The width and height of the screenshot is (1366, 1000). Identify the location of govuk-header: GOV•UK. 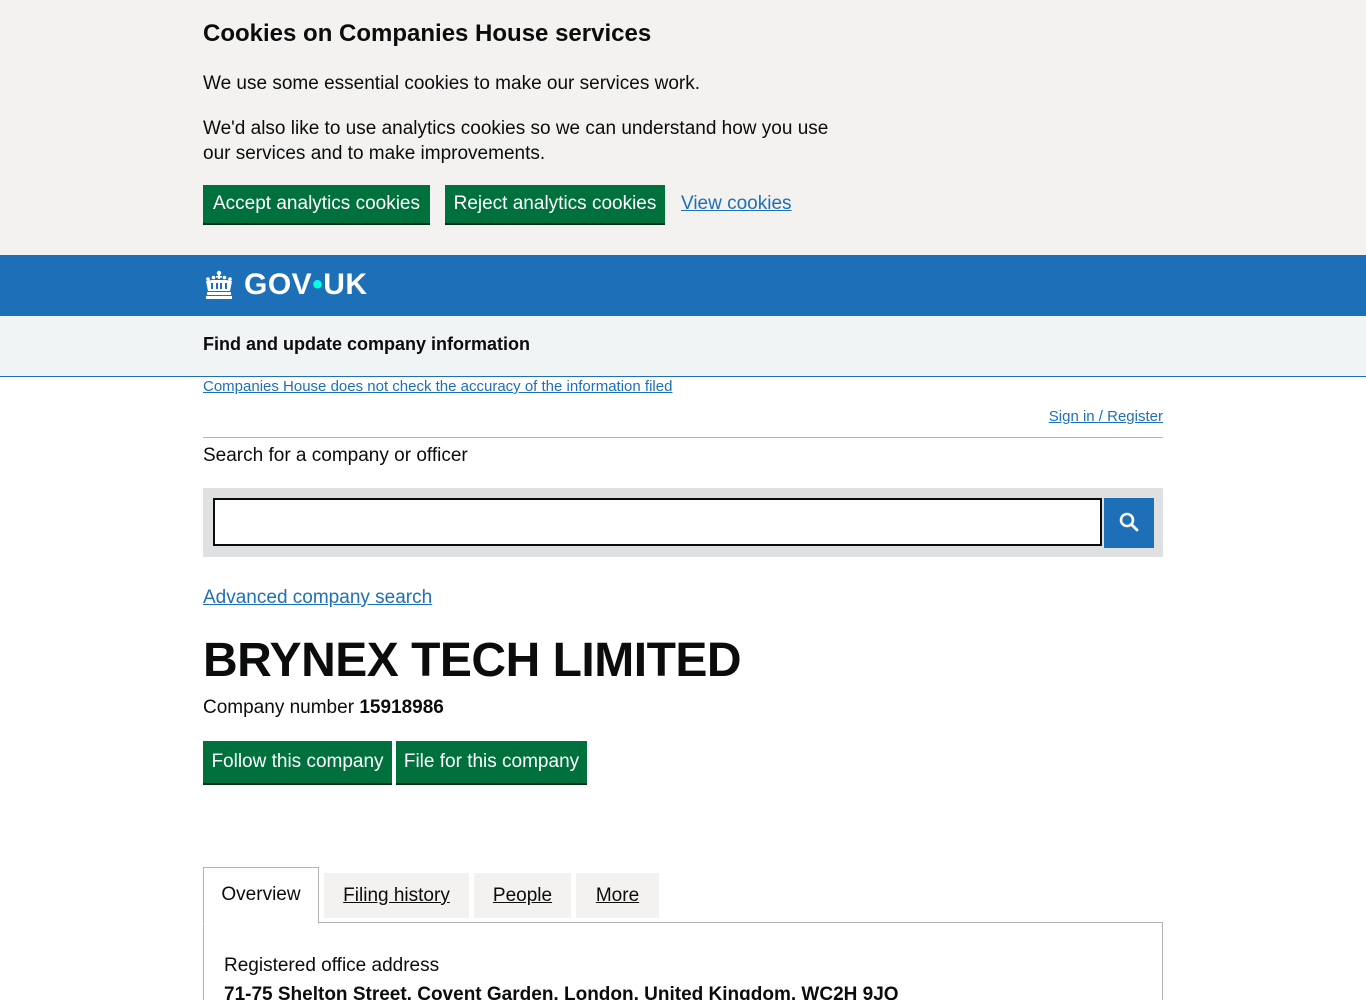
(683, 285).